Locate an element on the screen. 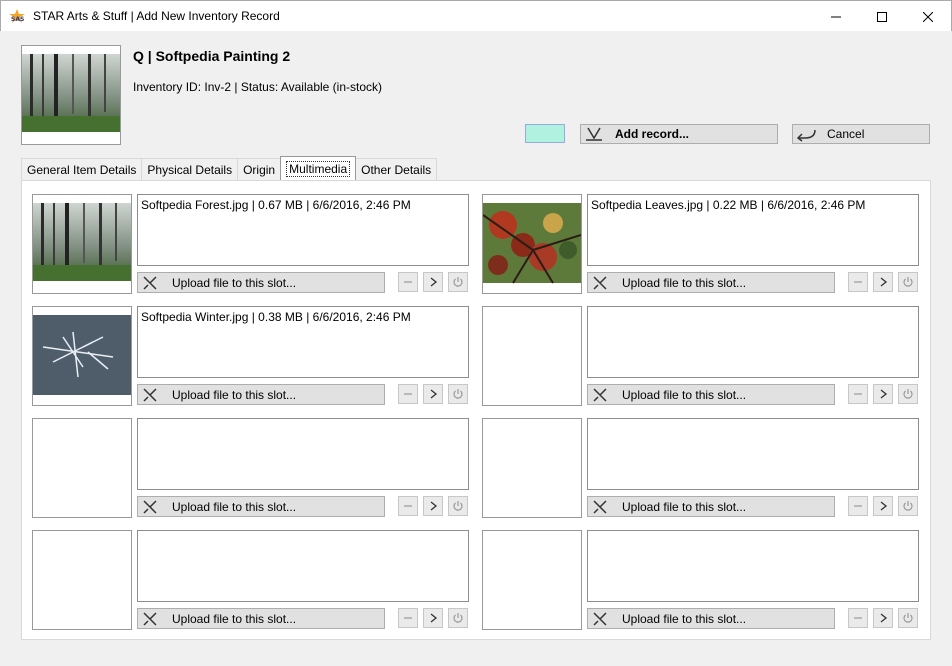 The image size is (952, 666). tab-general-item-details: General Item Details is located at coordinates (82, 169).